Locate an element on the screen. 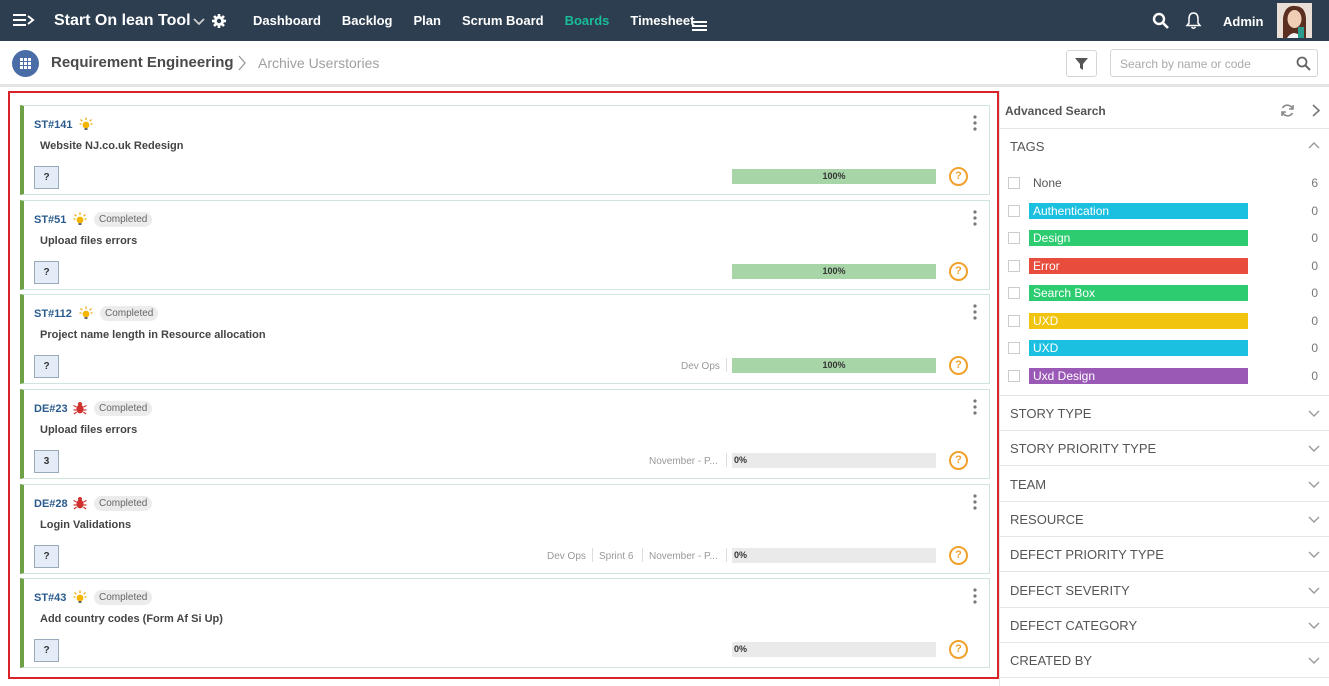  chevron-up-icon is located at coordinates (1314, 145).